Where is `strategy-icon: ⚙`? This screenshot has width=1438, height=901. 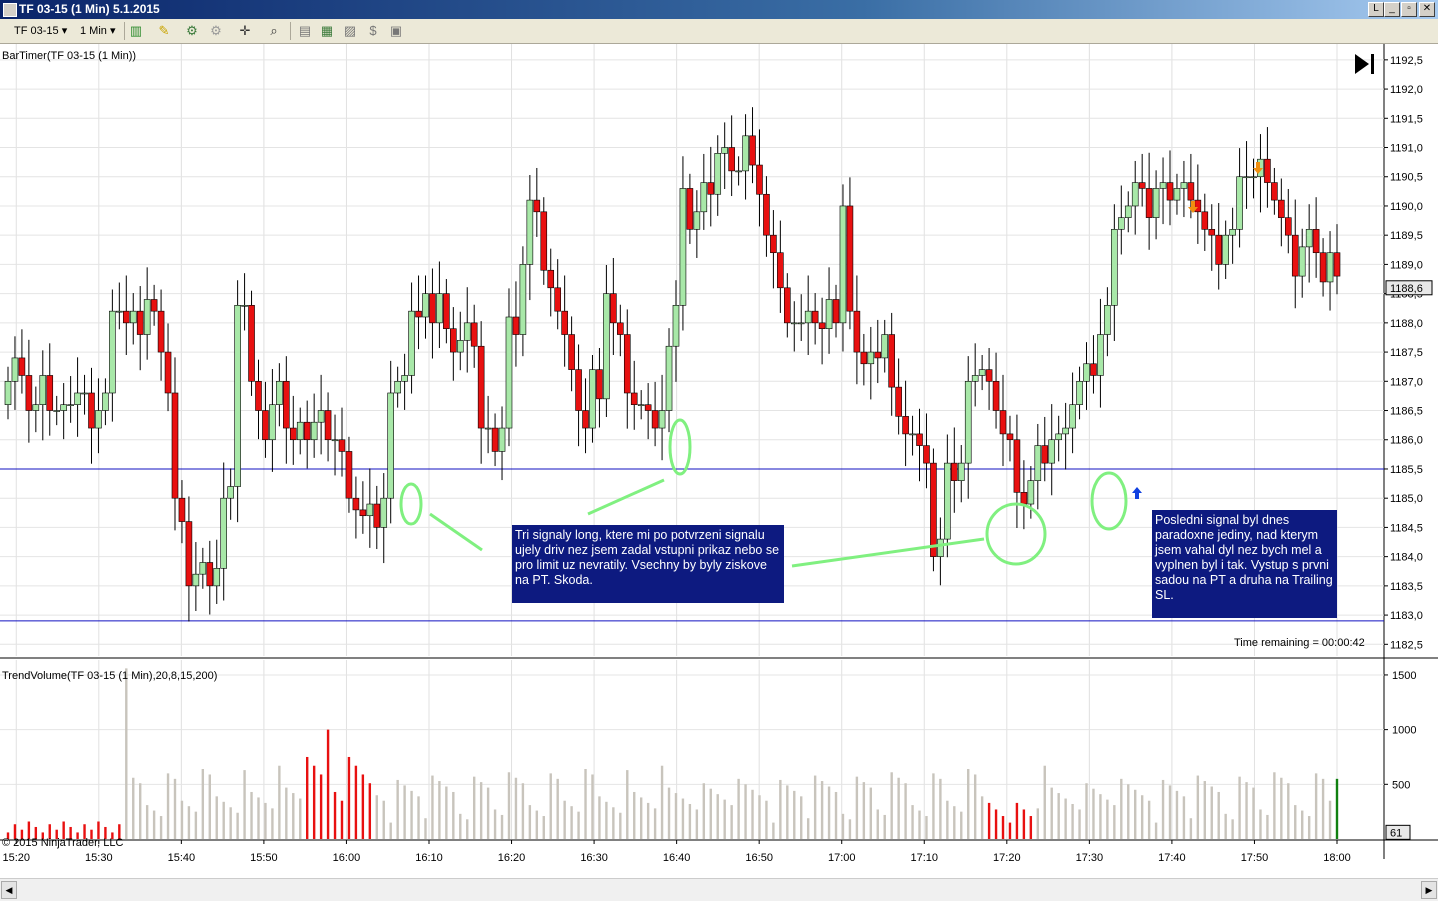 strategy-icon: ⚙ is located at coordinates (216, 31).